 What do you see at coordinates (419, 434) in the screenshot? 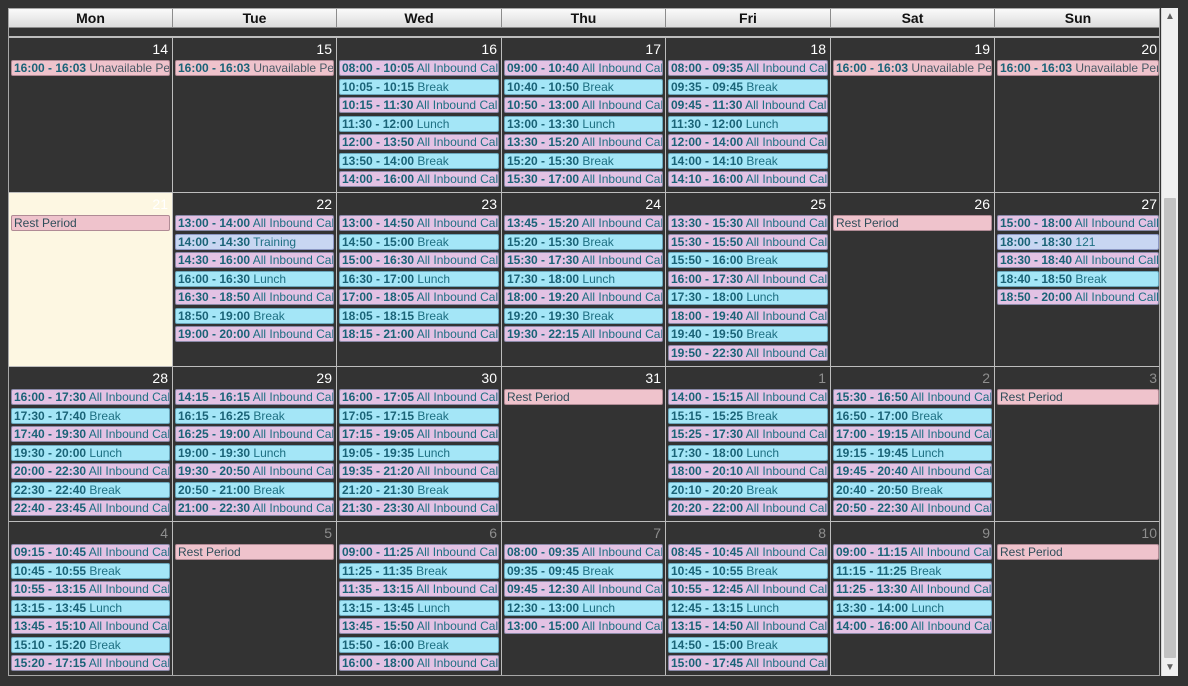
I see `calendar-event: 17:15 - 19:05 All Inbound Calls` at bounding box center [419, 434].